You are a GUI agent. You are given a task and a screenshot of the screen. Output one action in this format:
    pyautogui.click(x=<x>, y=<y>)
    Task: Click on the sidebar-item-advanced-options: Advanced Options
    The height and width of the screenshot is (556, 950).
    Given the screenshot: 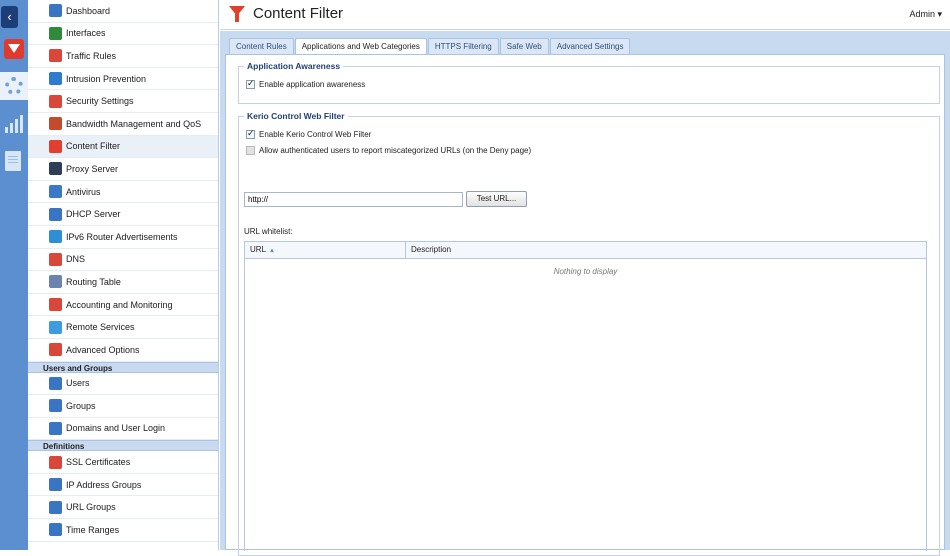 What is the action you would take?
    pyautogui.click(x=123, y=350)
    